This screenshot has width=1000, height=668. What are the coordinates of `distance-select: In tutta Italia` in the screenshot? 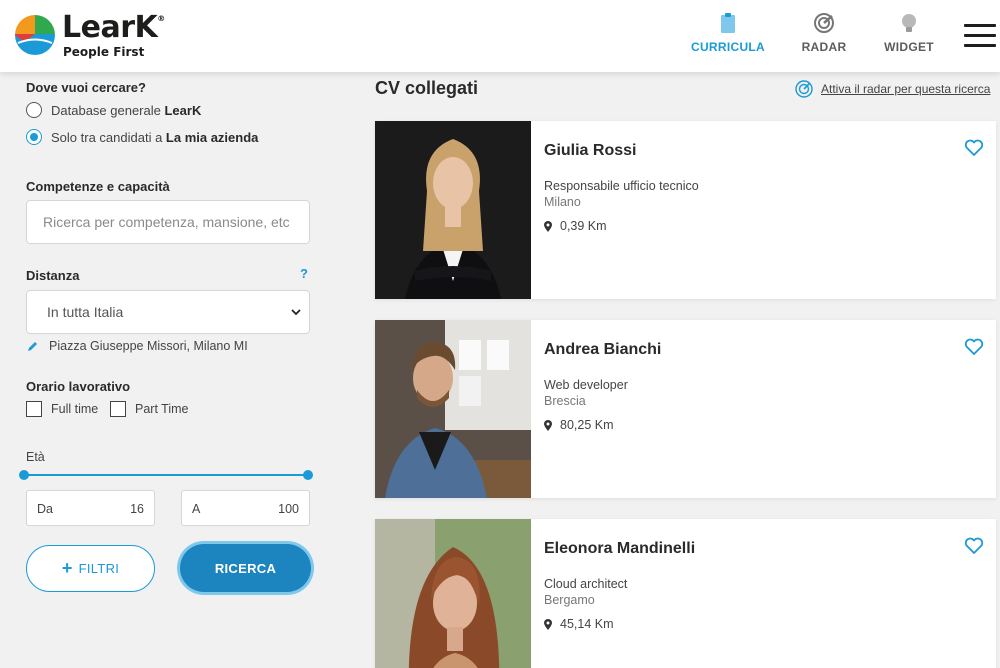 It's located at (168, 312).